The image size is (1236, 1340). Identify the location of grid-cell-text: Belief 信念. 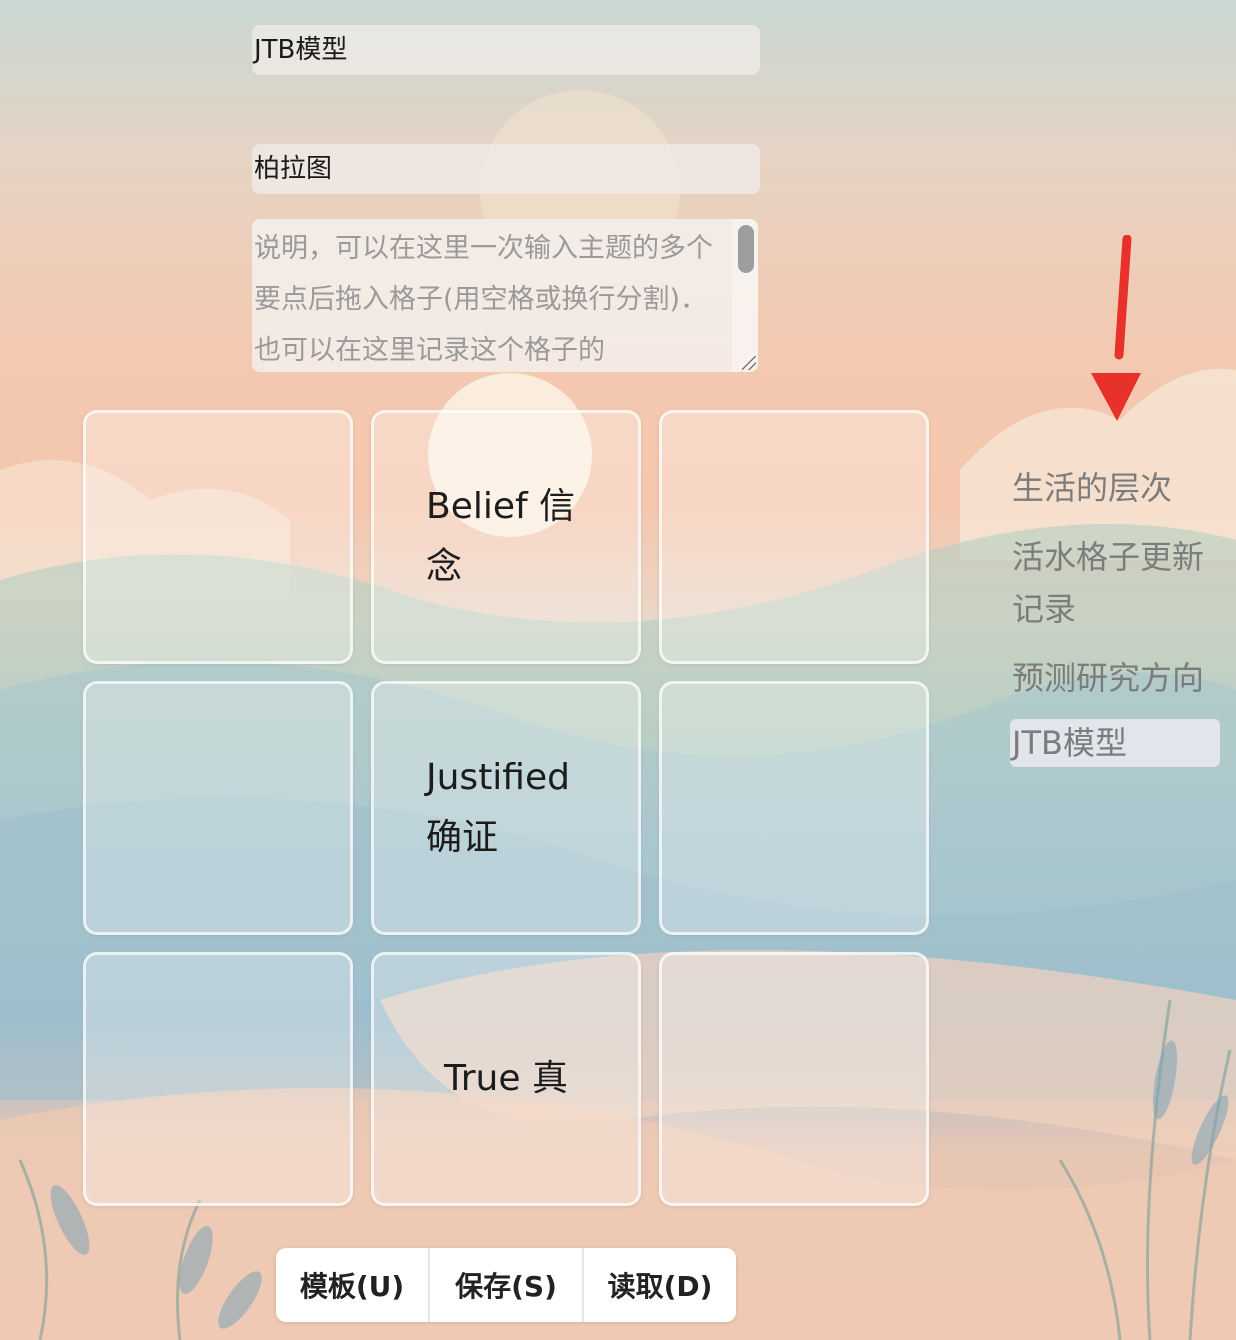
(501, 536).